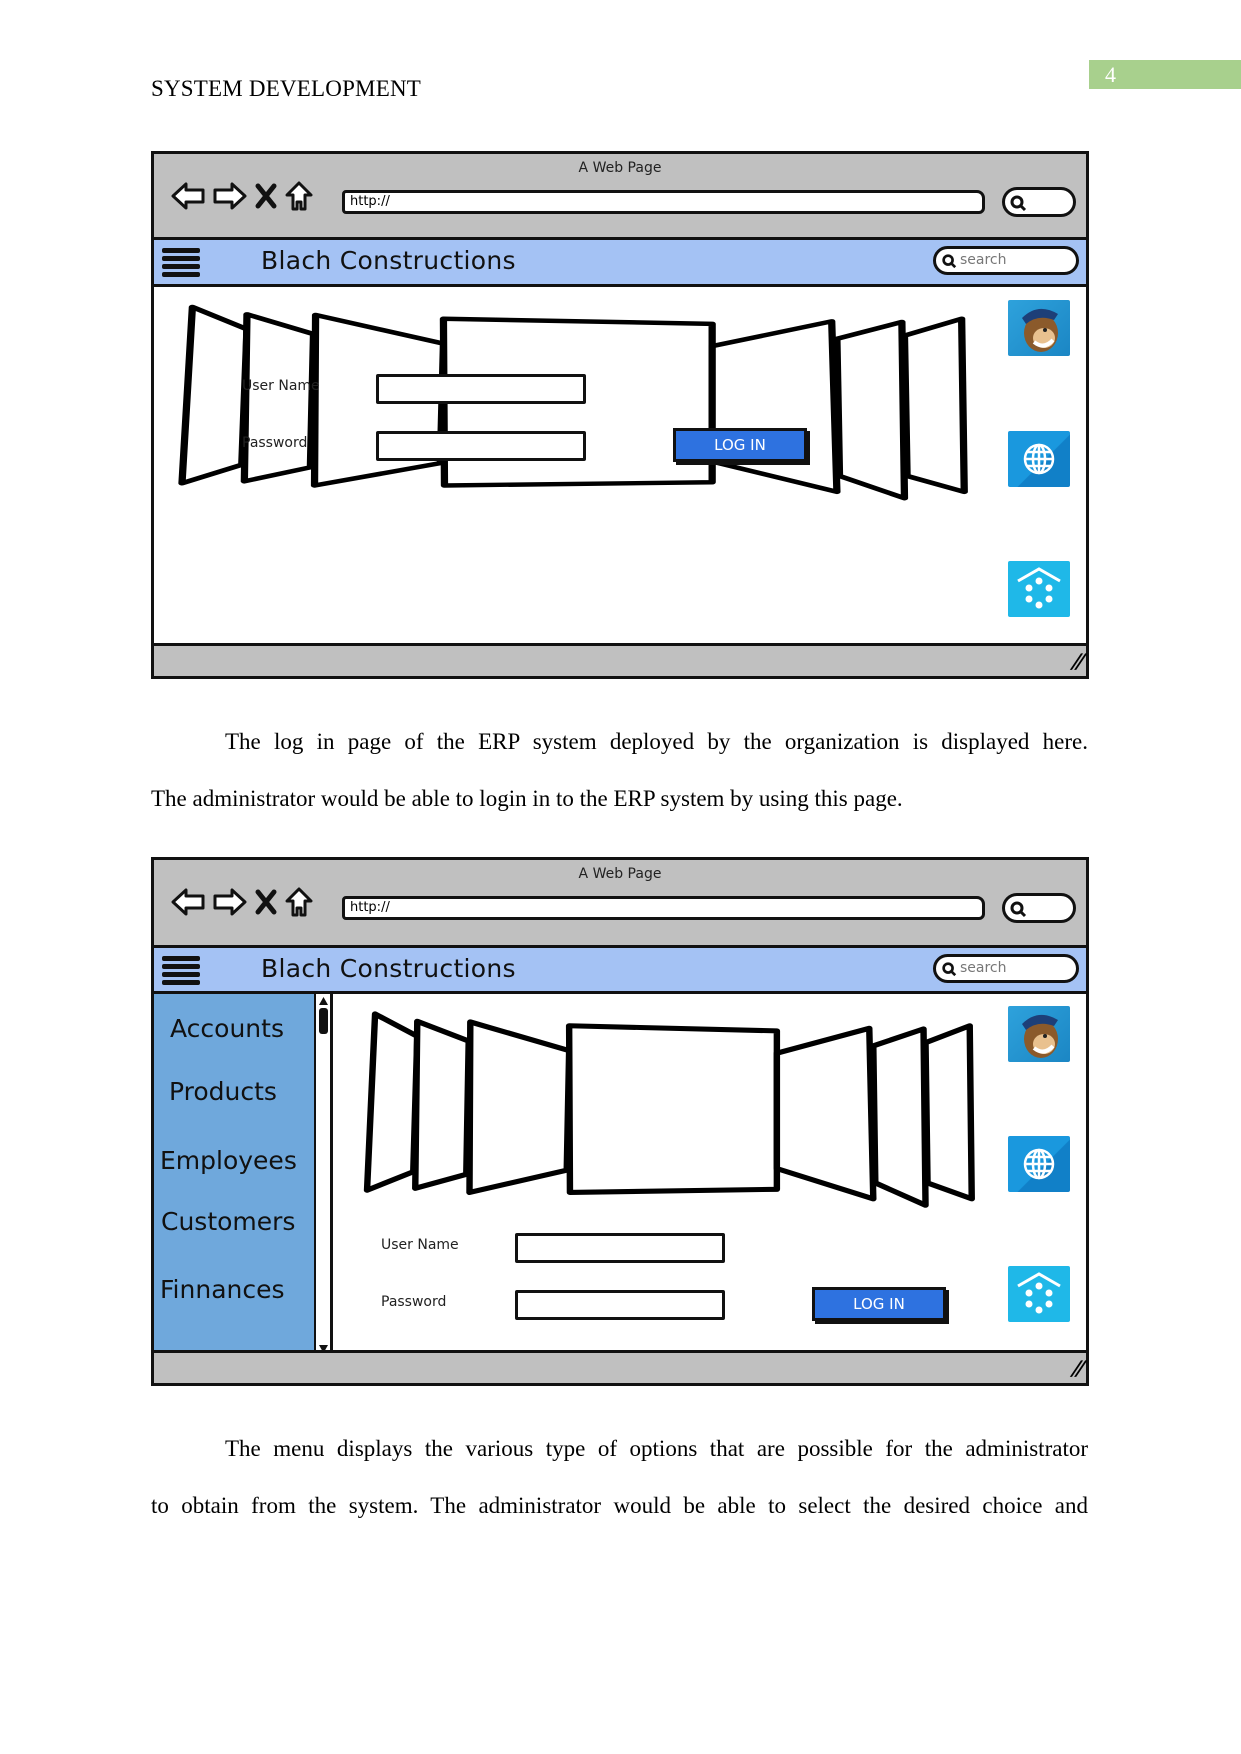 The width and height of the screenshot is (1241, 1754). I want to click on image-carousel, so click(672, 1108).